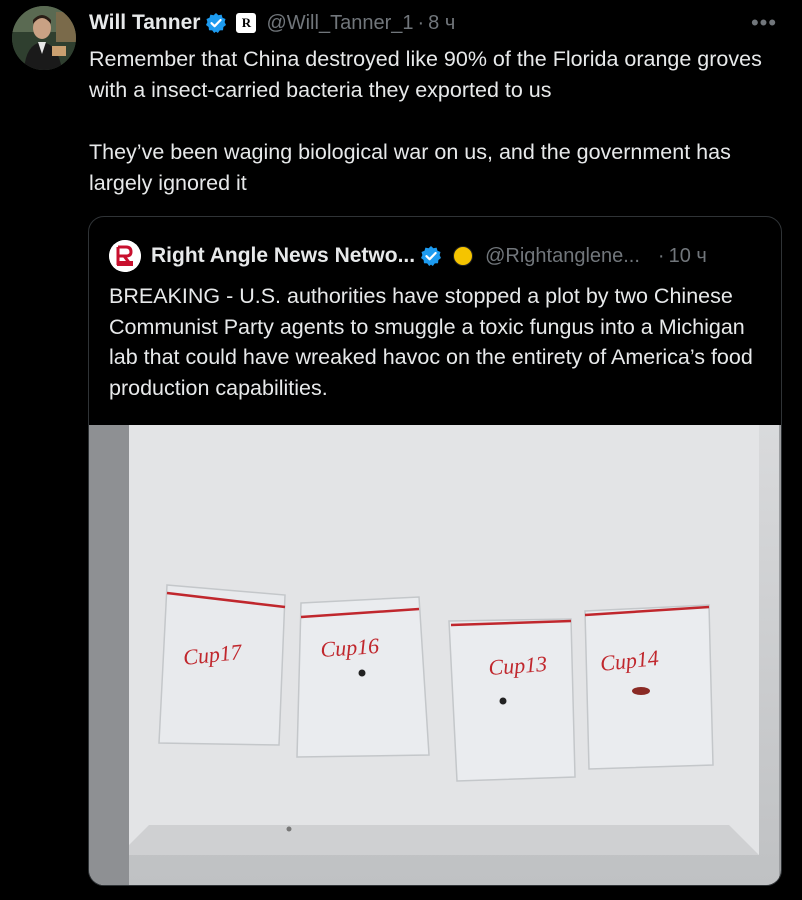 The width and height of the screenshot is (802, 900). I want to click on quoted-verified-badge-icon, so click(431, 256).